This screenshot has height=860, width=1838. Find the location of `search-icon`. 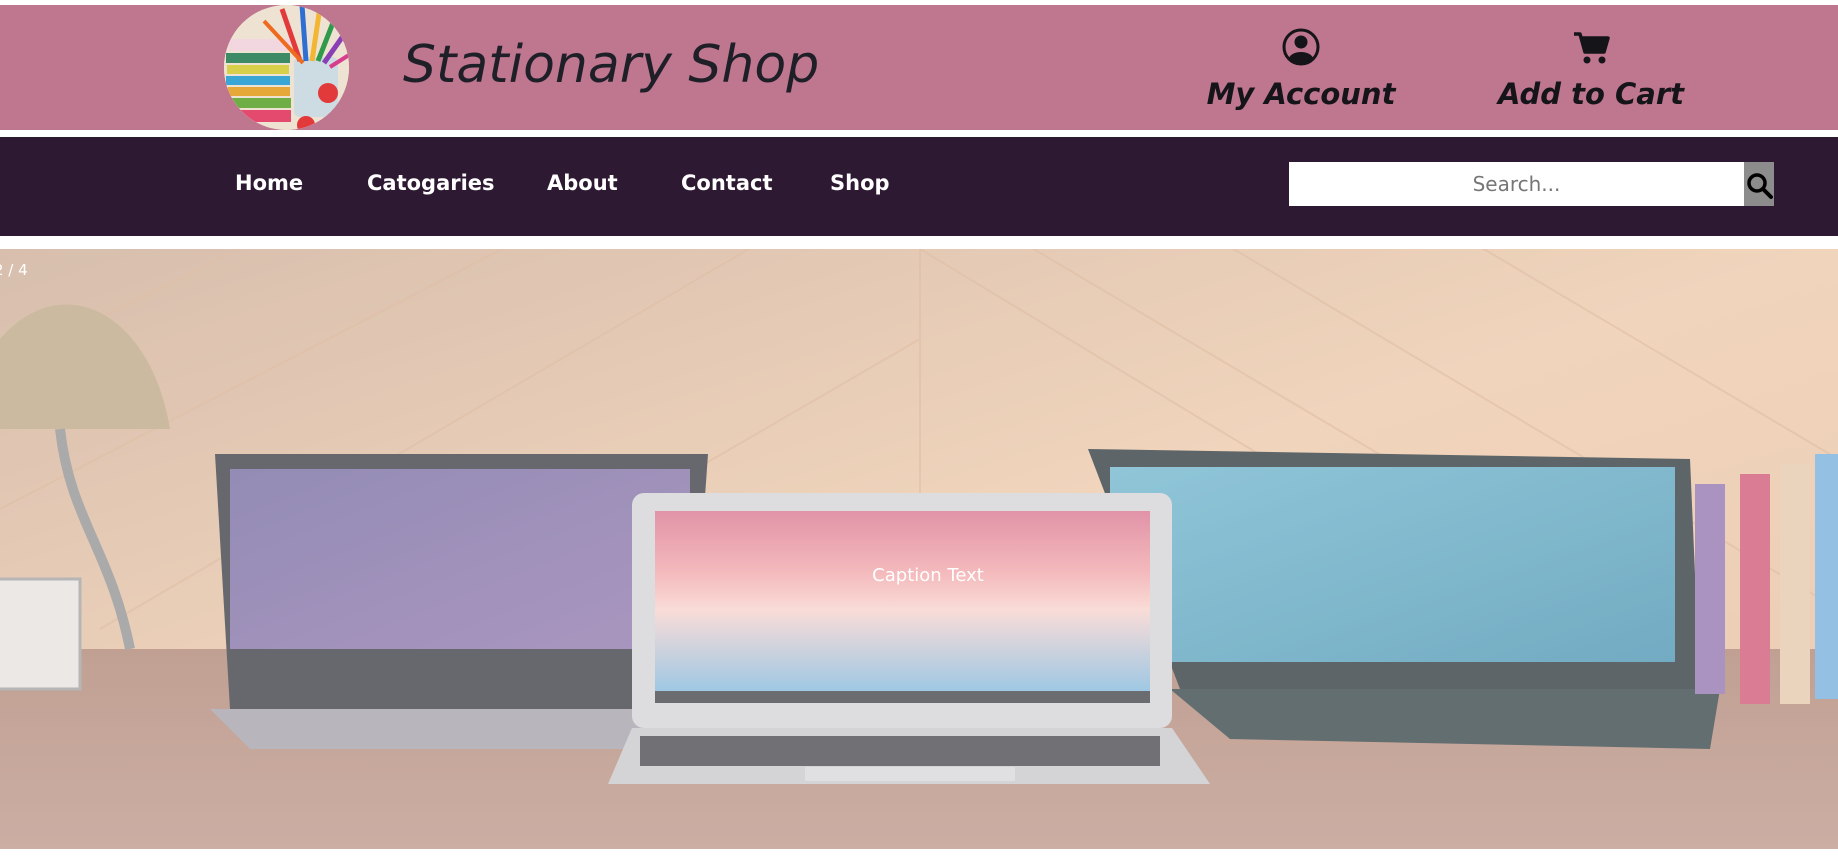

search-icon is located at coordinates (1760, 186).